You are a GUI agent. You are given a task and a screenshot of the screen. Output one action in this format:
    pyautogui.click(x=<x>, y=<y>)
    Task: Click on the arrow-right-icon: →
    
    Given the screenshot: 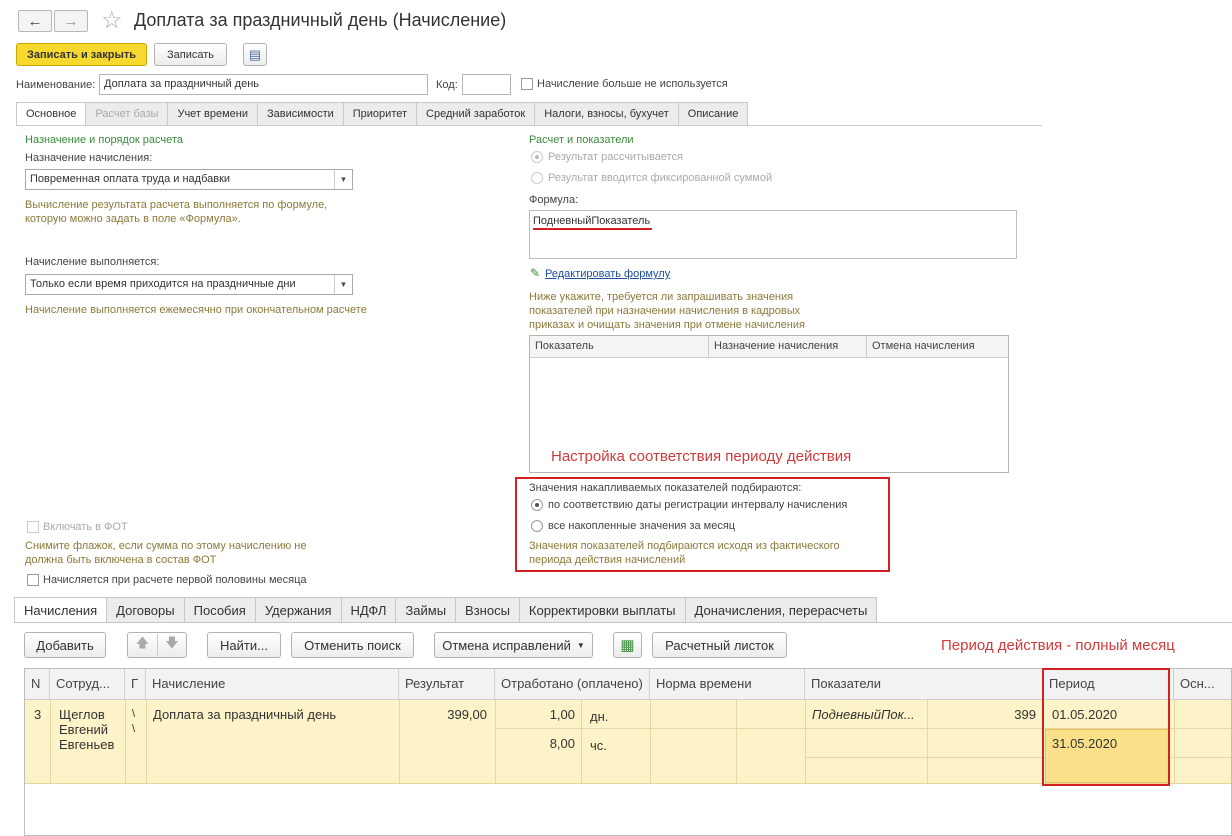 What is the action you would take?
    pyautogui.click(x=71, y=21)
    